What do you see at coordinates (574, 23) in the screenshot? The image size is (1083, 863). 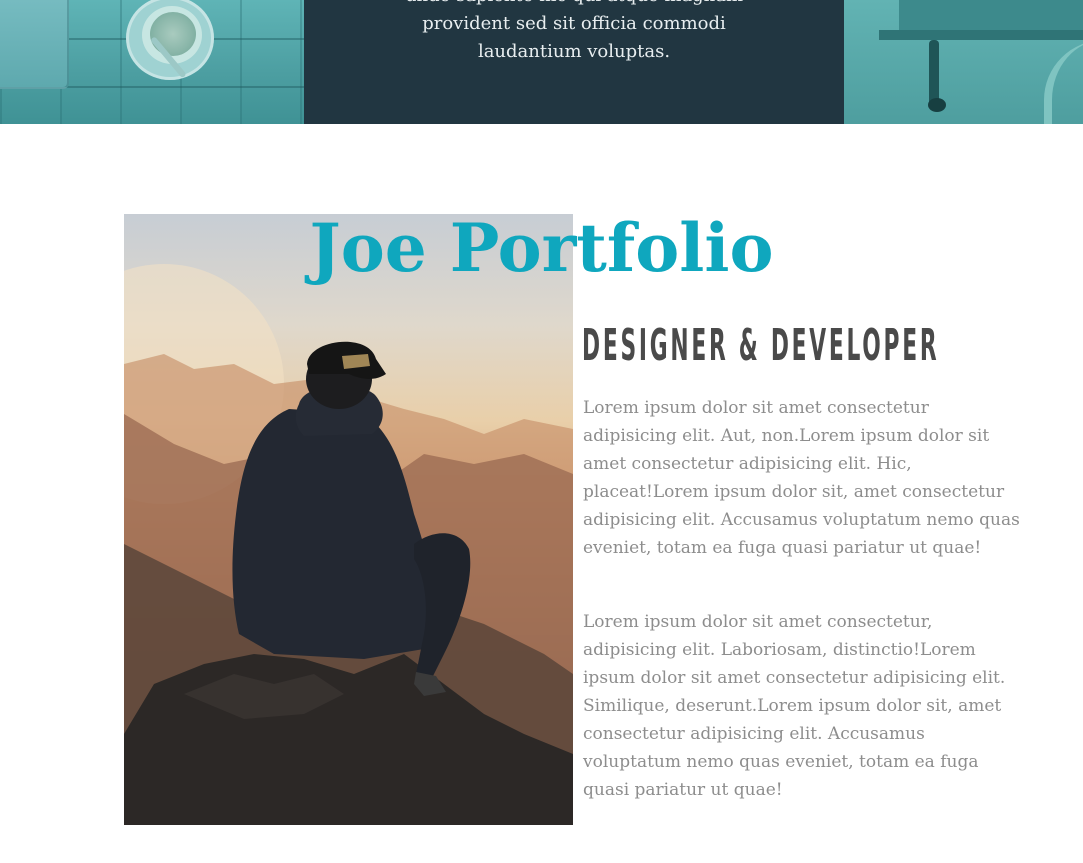 I see `banner-quote-line: provident sed sit officia commodi` at bounding box center [574, 23].